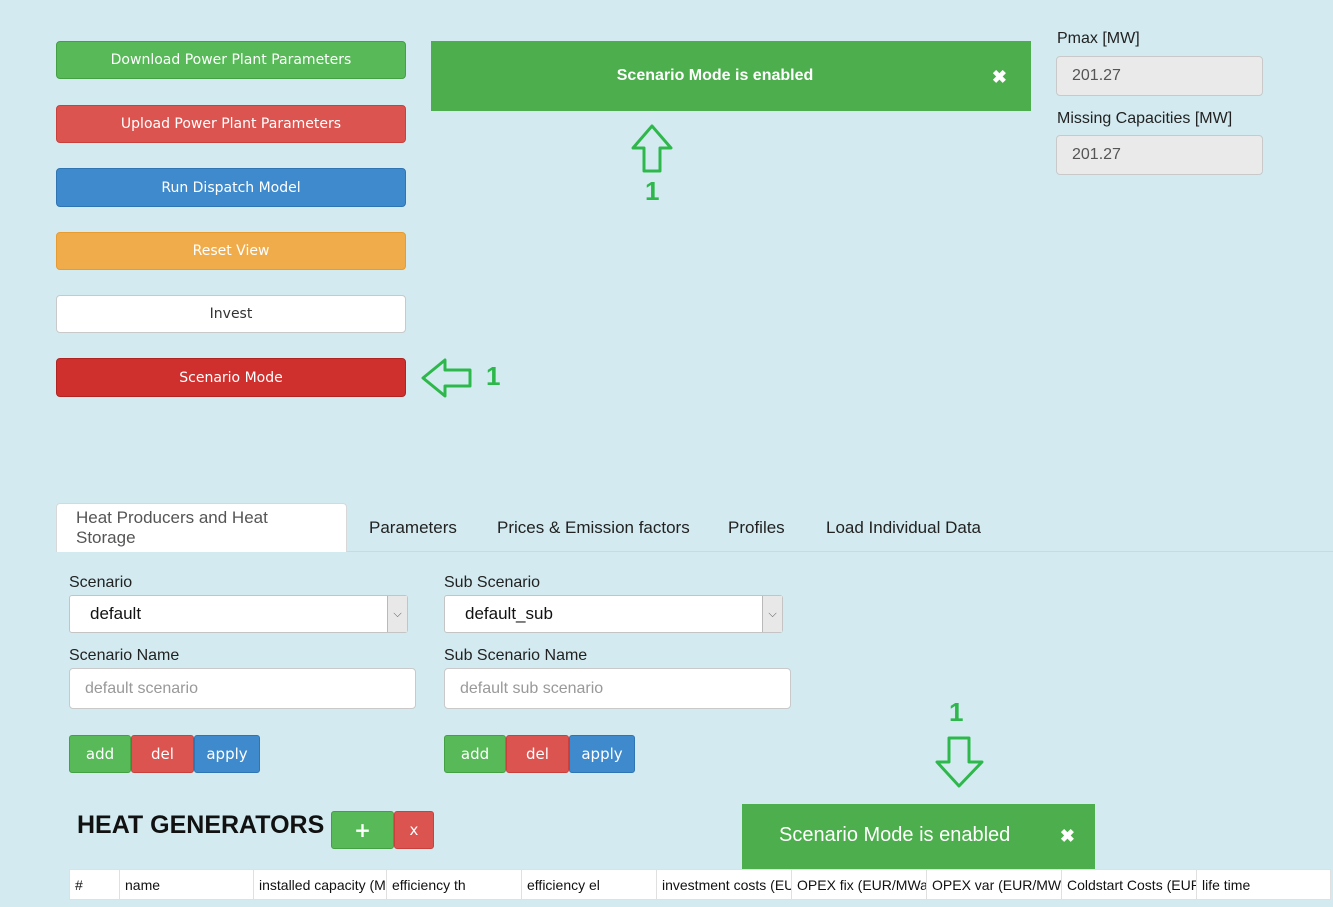 The width and height of the screenshot is (1333, 907). Describe the element at coordinates (492, 582) in the screenshot. I see `sub-scenario-label: Sub Scenario` at that location.